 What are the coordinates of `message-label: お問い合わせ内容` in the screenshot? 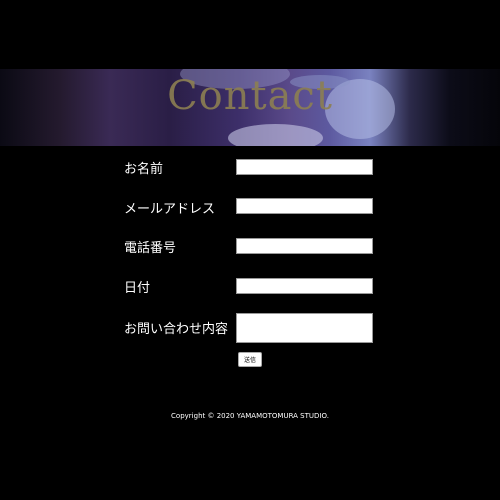 It's located at (176, 329).